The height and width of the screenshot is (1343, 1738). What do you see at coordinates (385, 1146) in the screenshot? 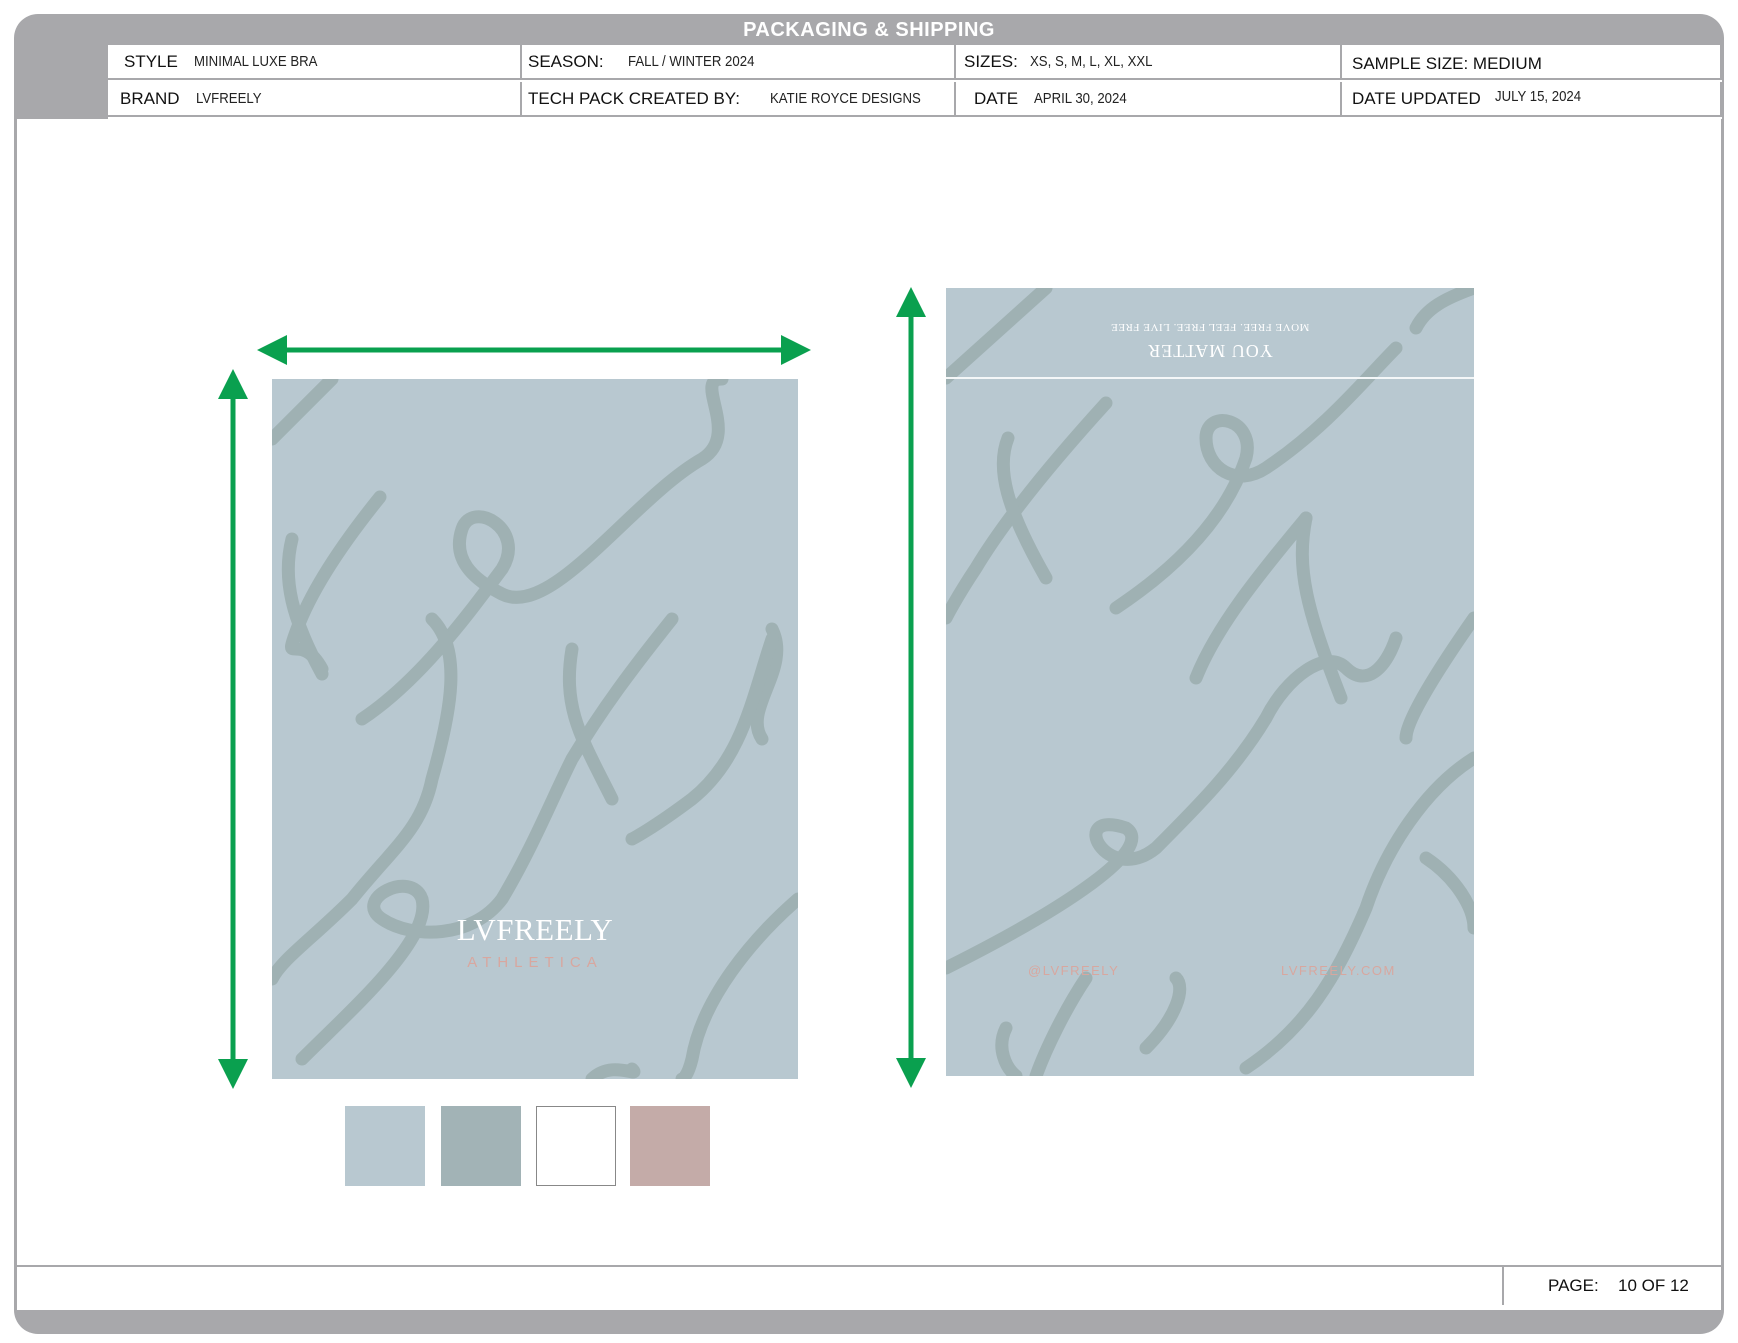
I see `color-swatch-light-blue` at bounding box center [385, 1146].